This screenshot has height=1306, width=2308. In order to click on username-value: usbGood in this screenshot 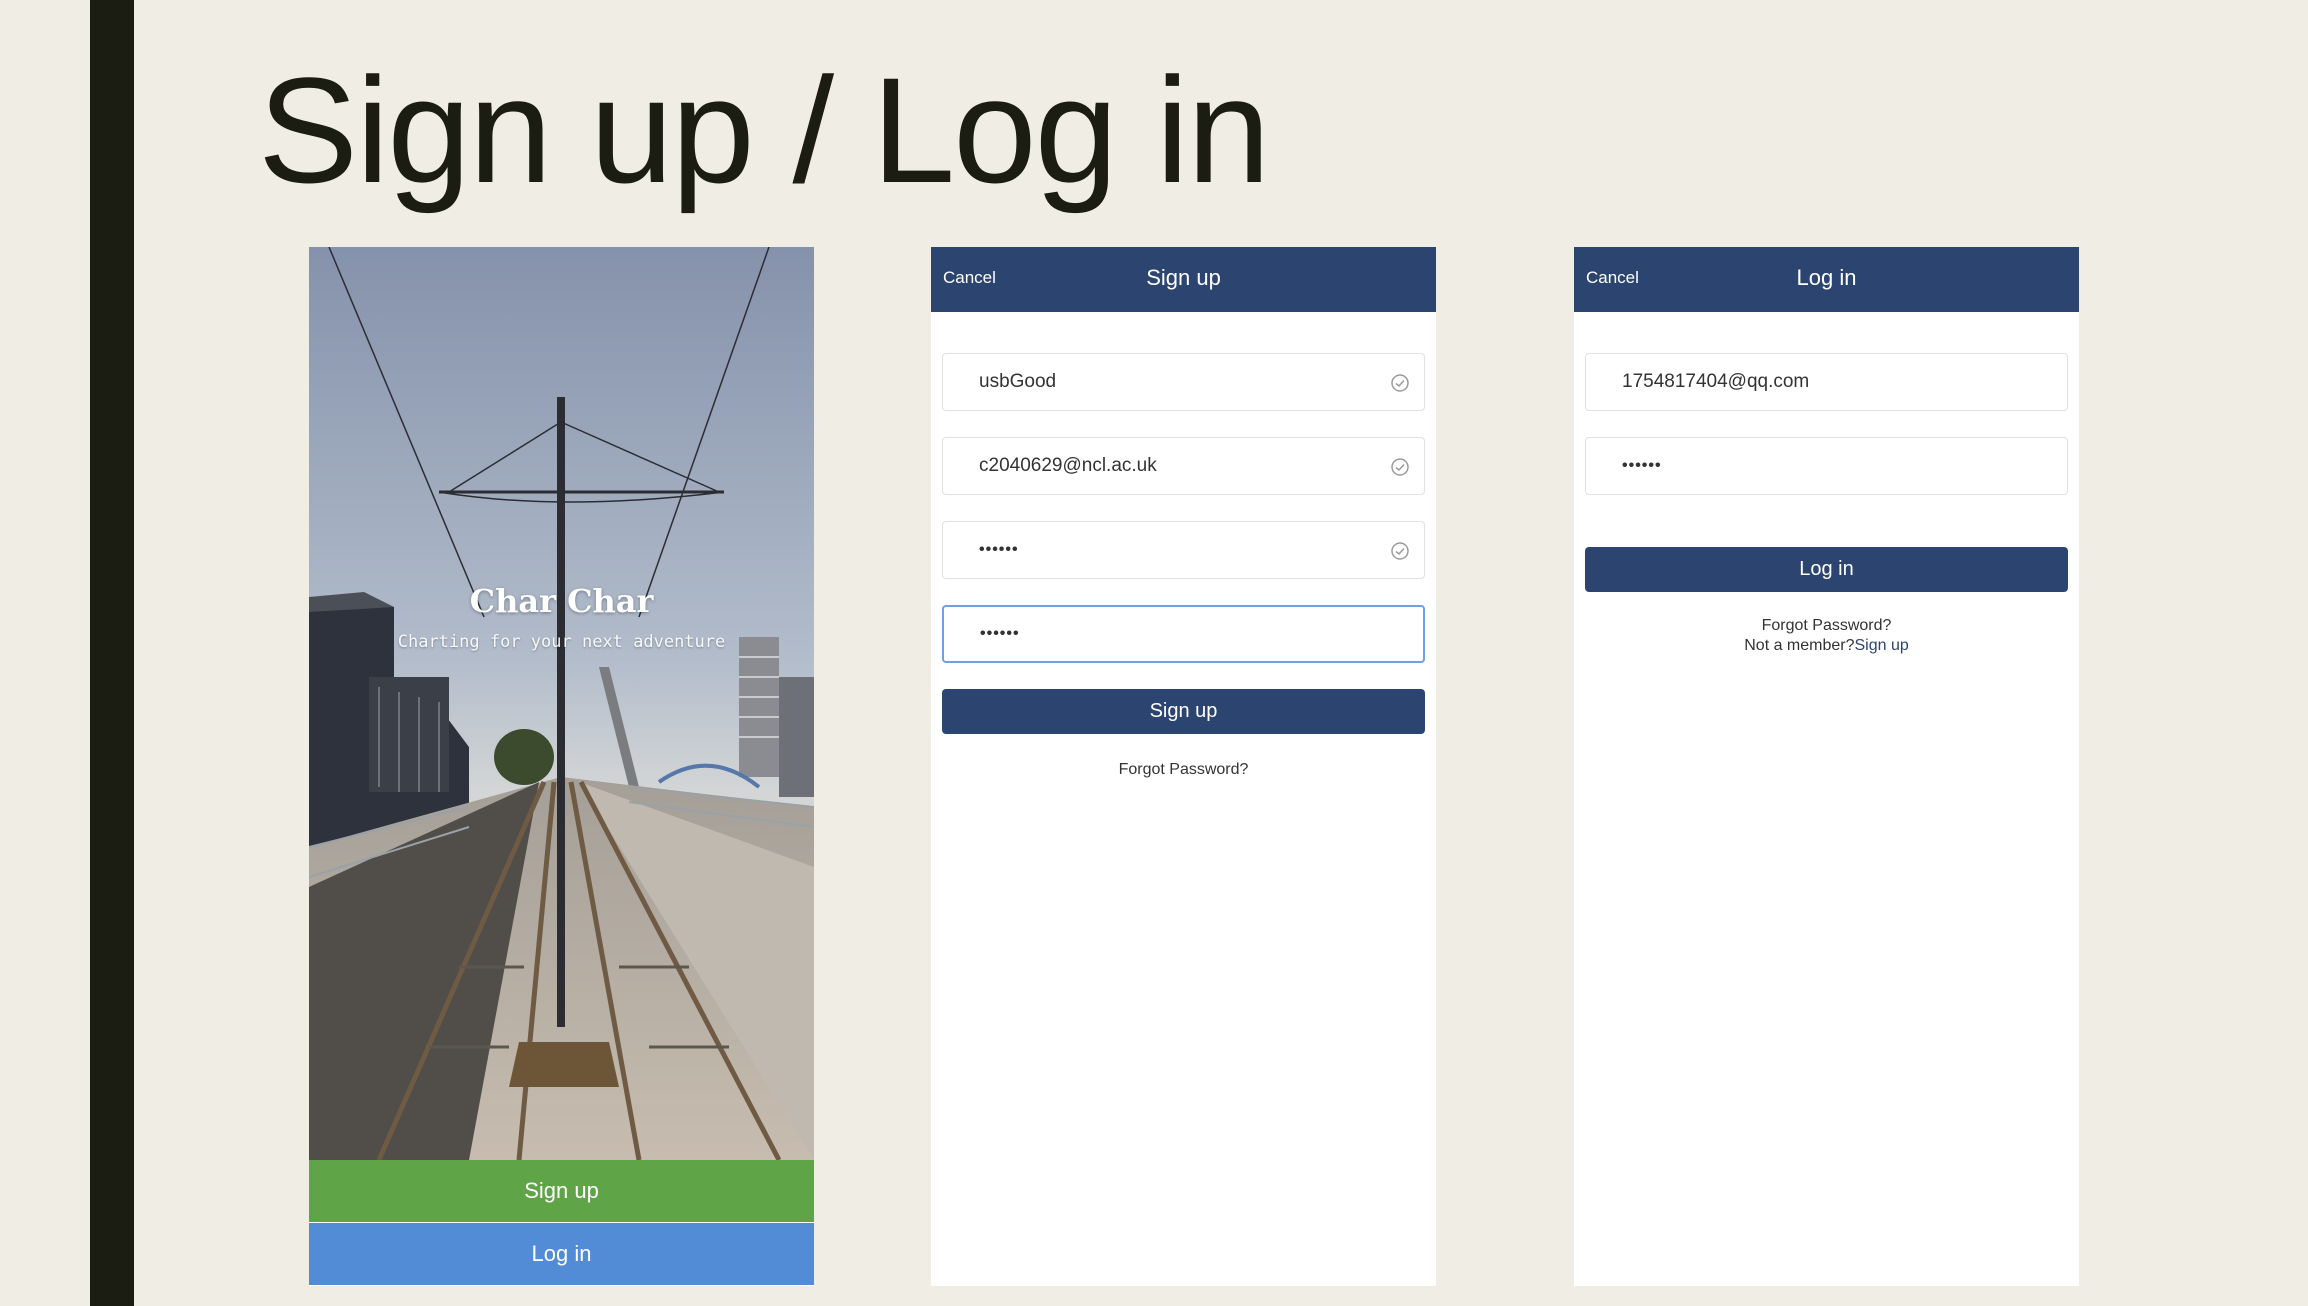, I will do `click(1018, 381)`.